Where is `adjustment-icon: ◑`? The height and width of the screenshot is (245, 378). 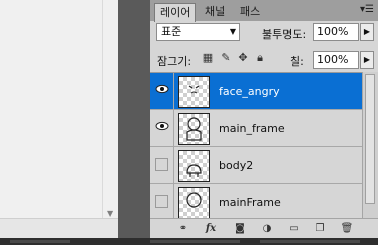 adjustment-icon: ◑ is located at coordinates (267, 228).